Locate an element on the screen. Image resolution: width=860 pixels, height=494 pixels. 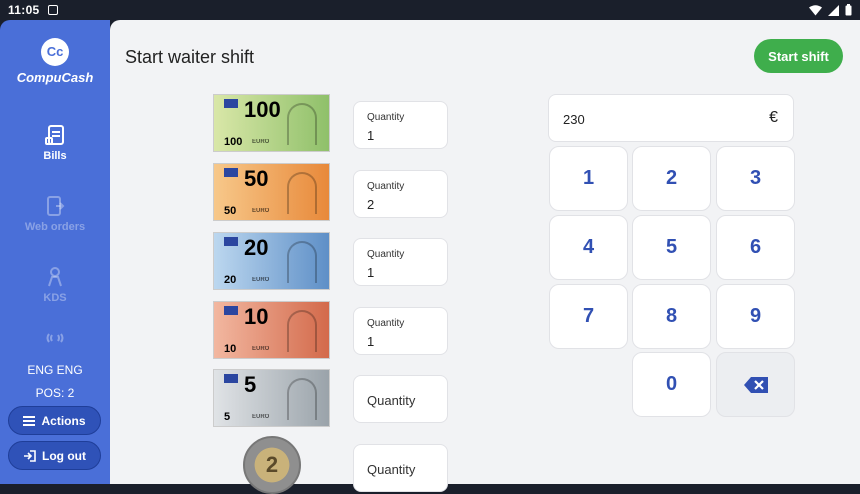
keypad-key-4: 4 is located at coordinates (588, 247).